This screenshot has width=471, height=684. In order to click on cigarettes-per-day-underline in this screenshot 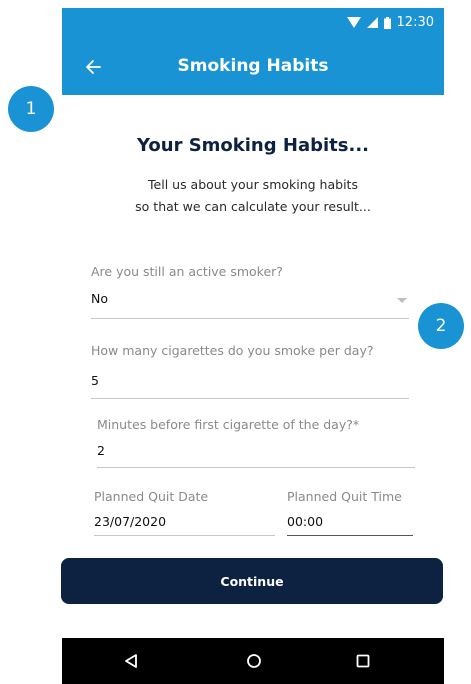, I will do `click(250, 398)`.